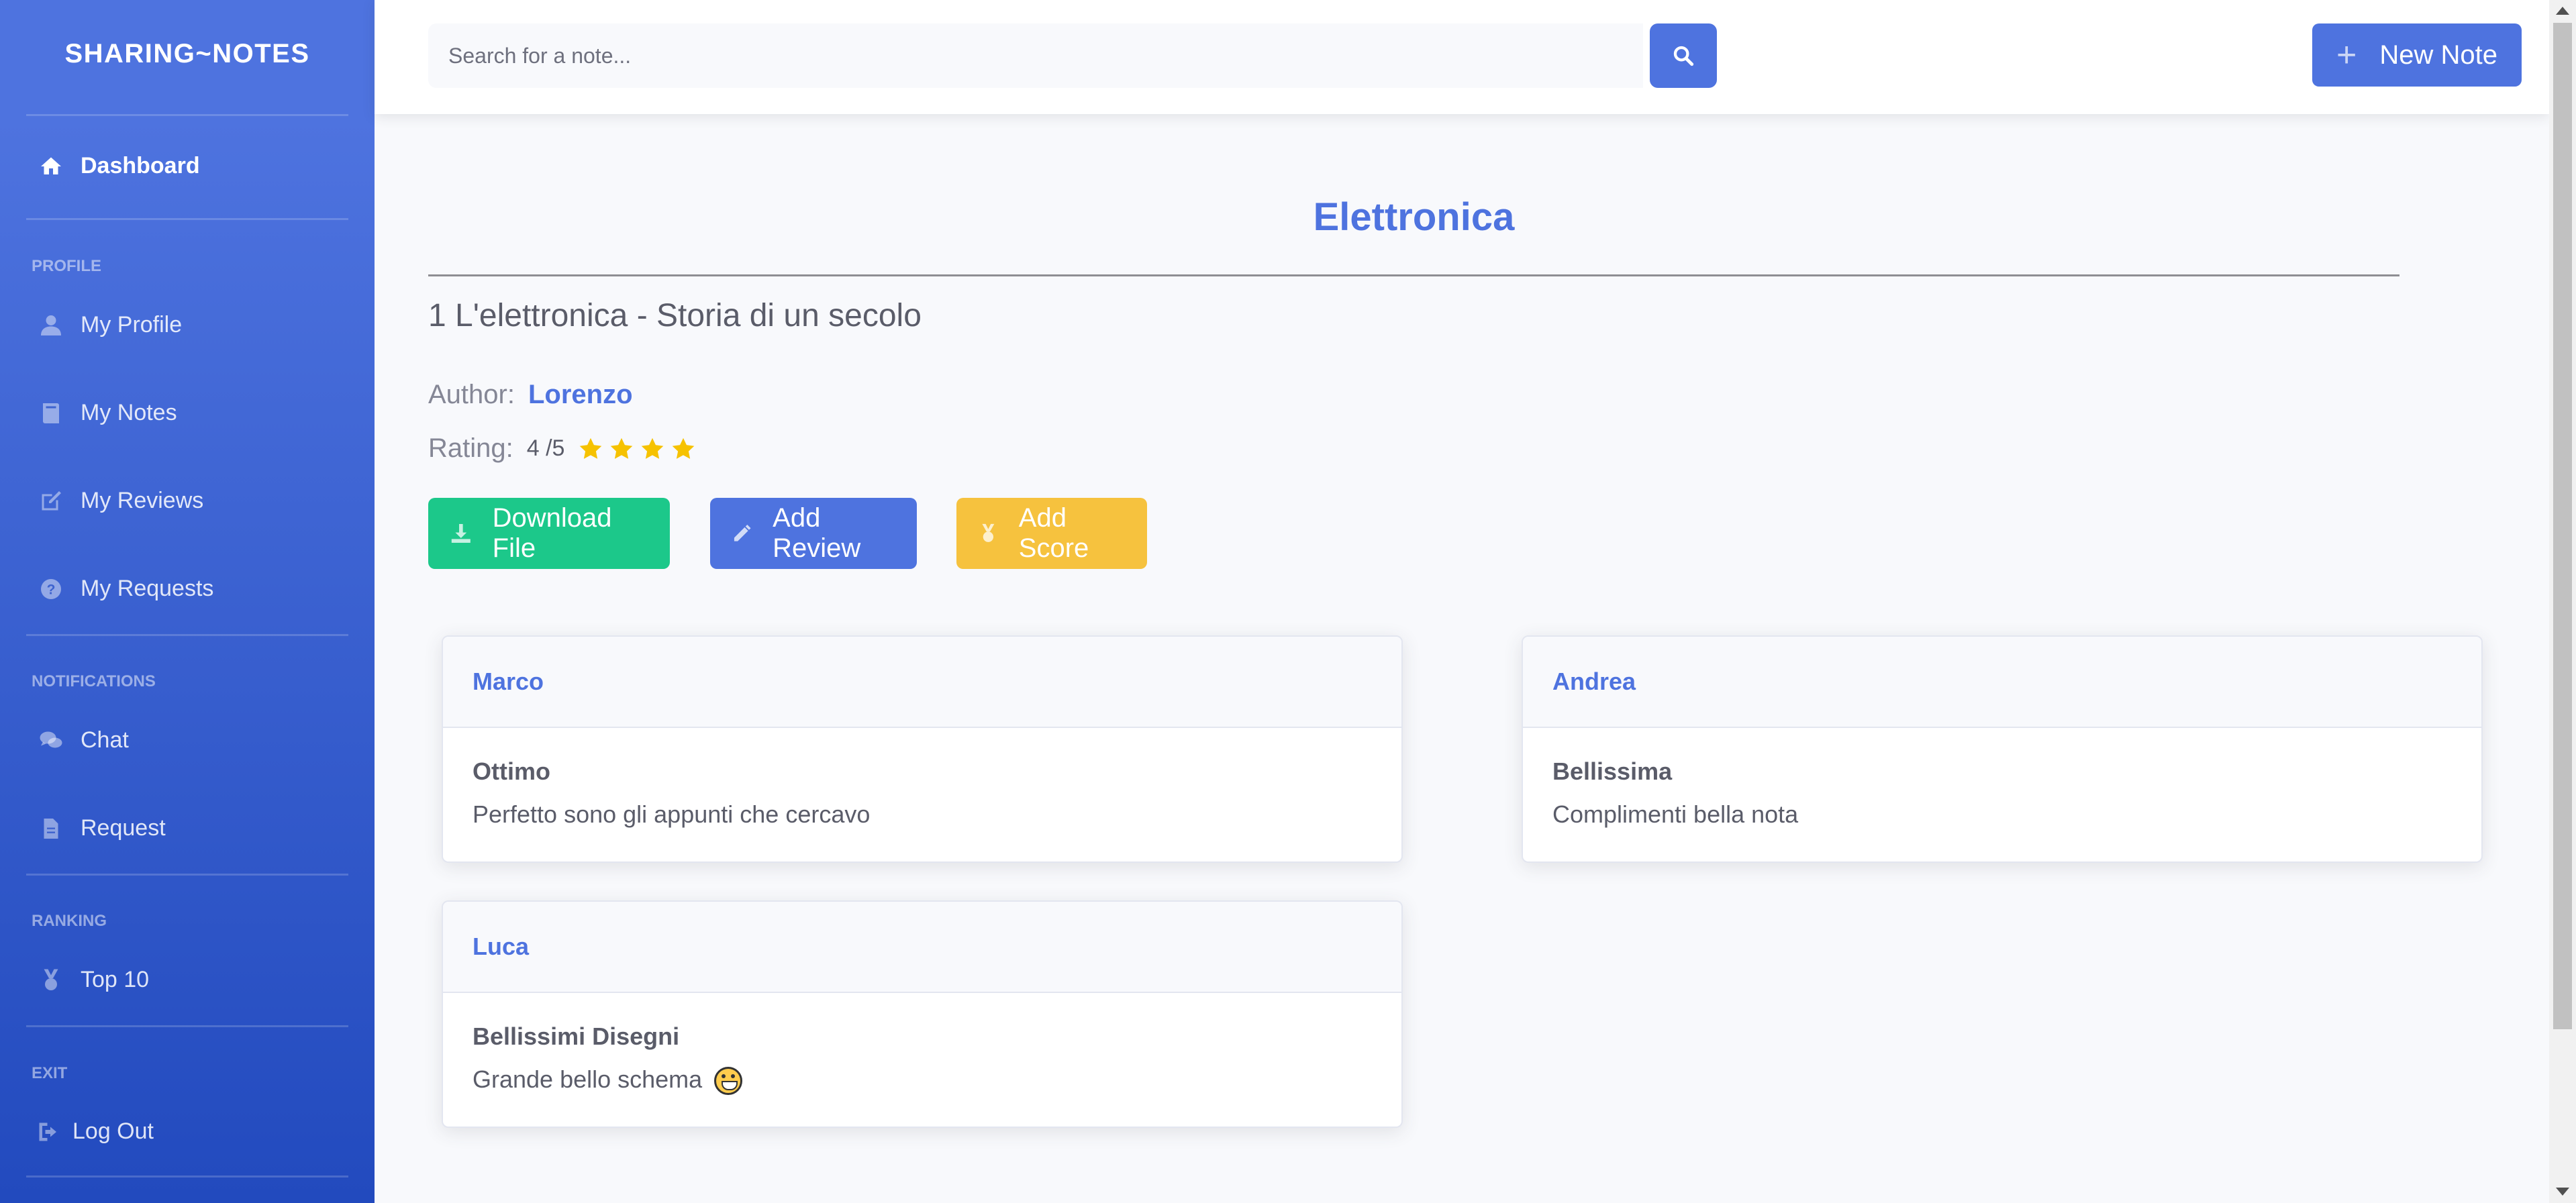 The image size is (2576, 1203). I want to click on review-text: Grande bello schema, so click(588, 1079).